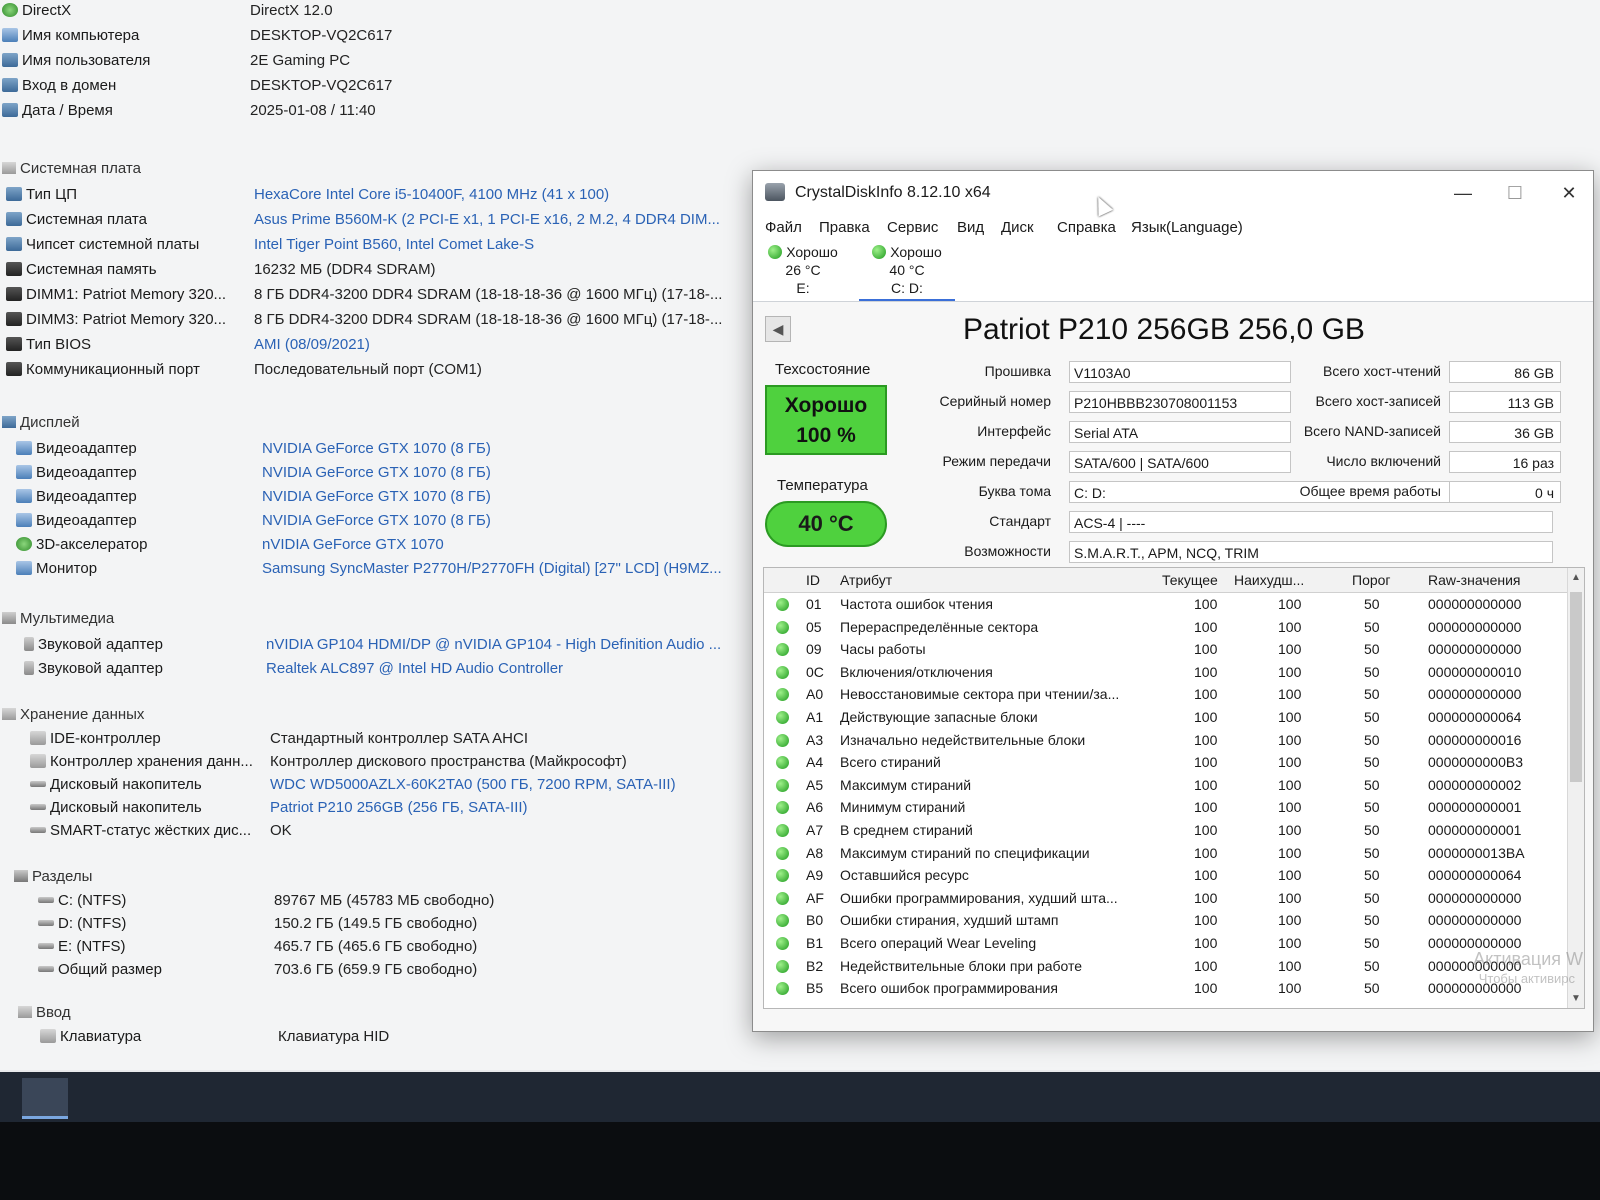 The width and height of the screenshot is (1600, 1200). Describe the element at coordinates (1372, 626) in the screenshot. I see `smart-threshold: 50` at that location.